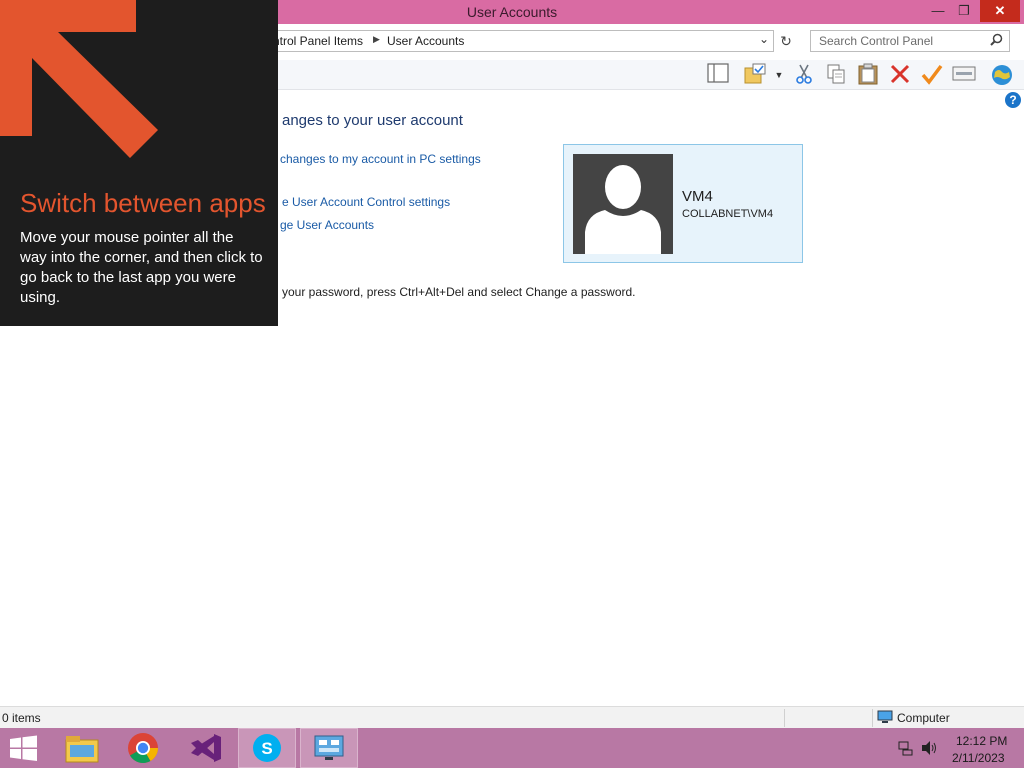 Image resolution: width=1024 pixels, height=768 pixels. I want to click on volume-icon, so click(929, 749).